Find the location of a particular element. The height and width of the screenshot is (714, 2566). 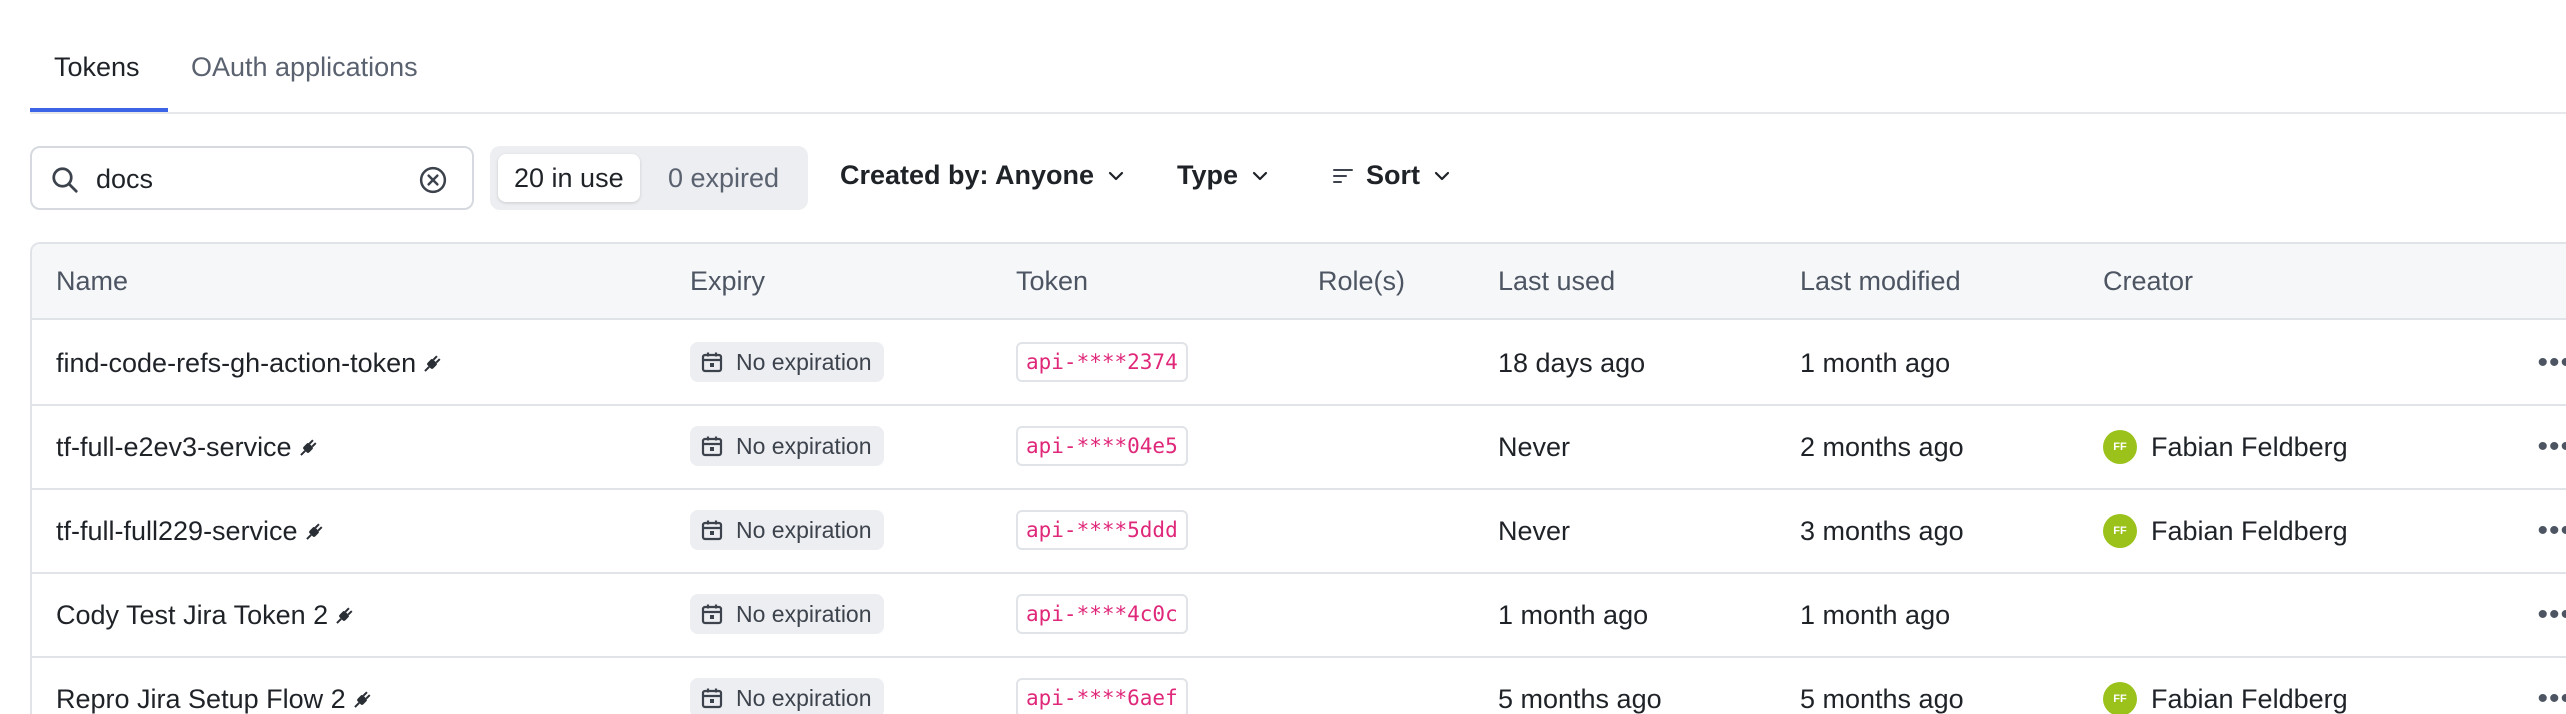

last-used-cell: 1 month ago is located at coordinates (1573, 615).